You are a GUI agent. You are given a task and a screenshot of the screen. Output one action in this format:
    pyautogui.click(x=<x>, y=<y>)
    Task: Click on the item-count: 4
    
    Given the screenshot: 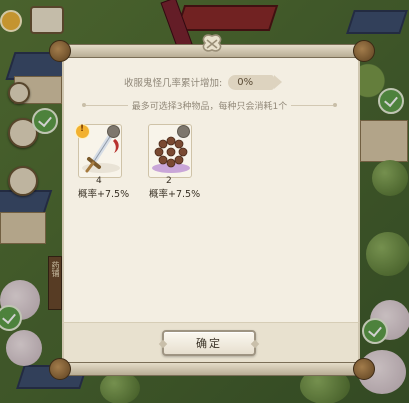 What is the action you would take?
    pyautogui.click(x=99, y=181)
    